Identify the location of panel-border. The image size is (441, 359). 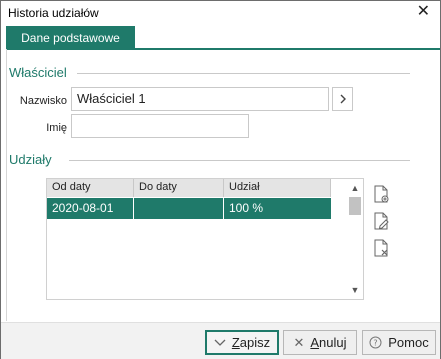
(6, 185).